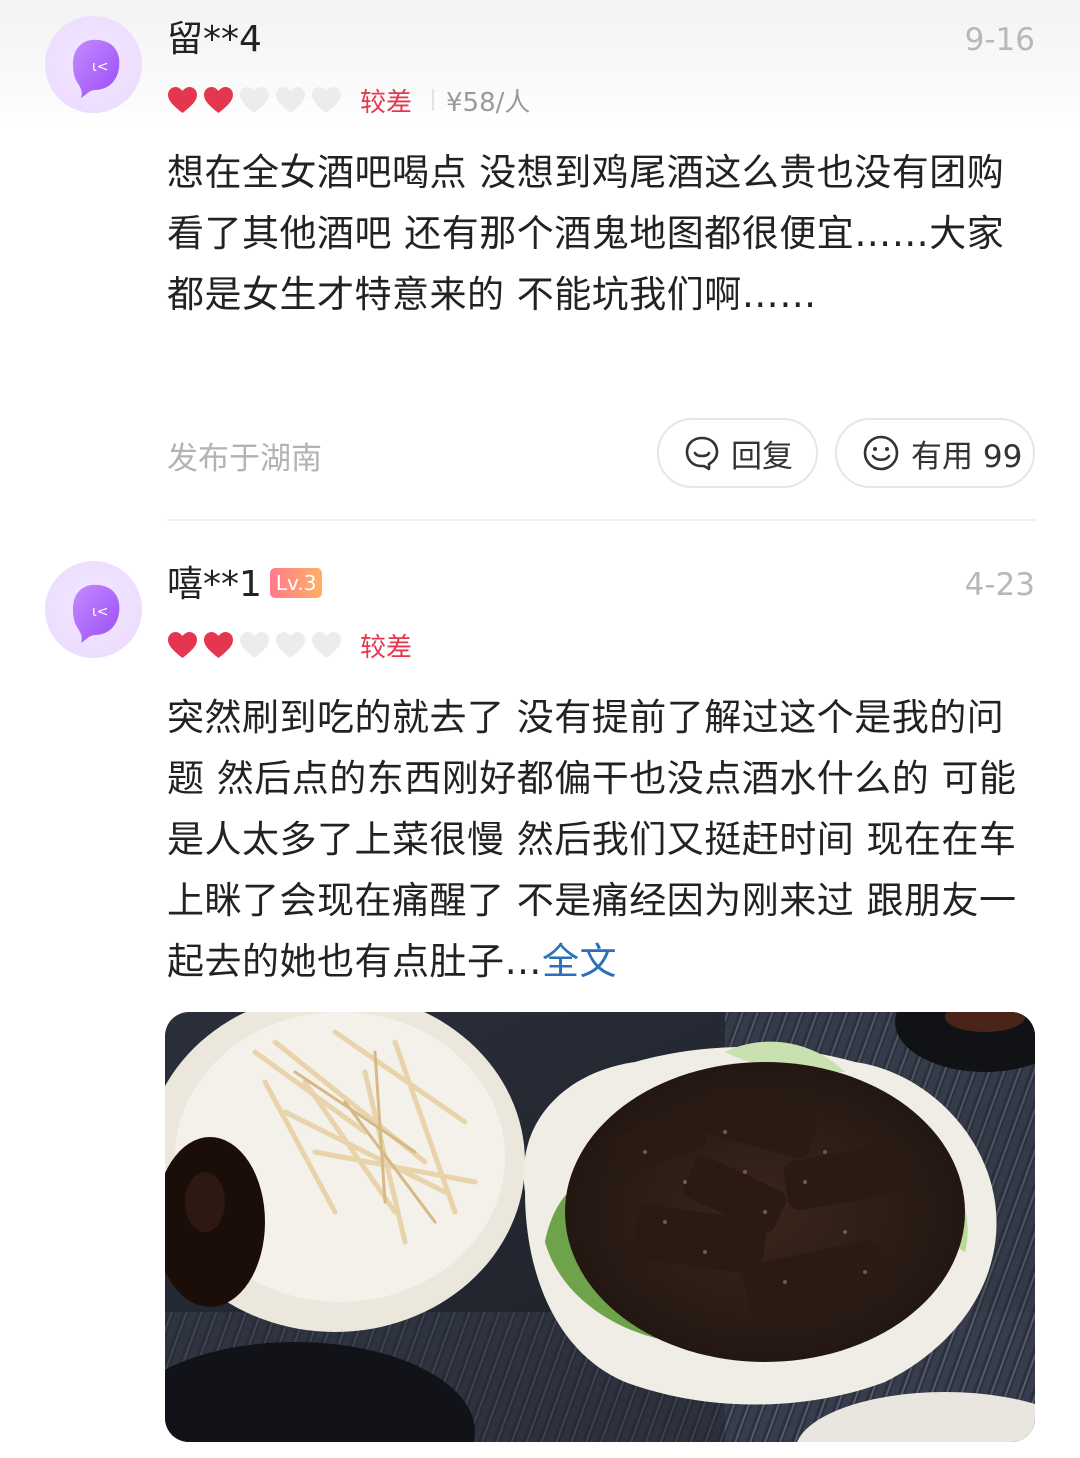 Image resolution: width=1080 pixels, height=1458 pixels. I want to click on username-text: 留**4, so click(214, 39).